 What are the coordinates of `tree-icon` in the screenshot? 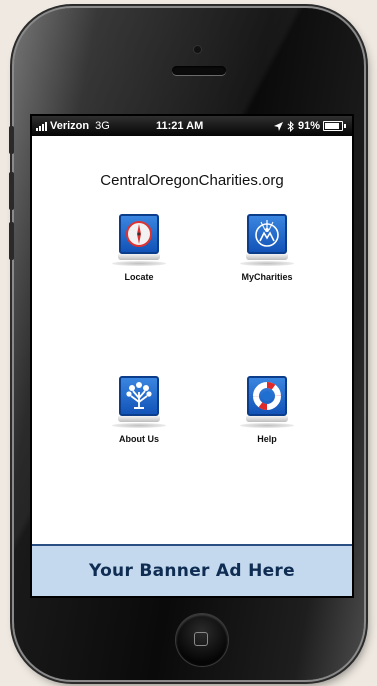 It's located at (139, 396).